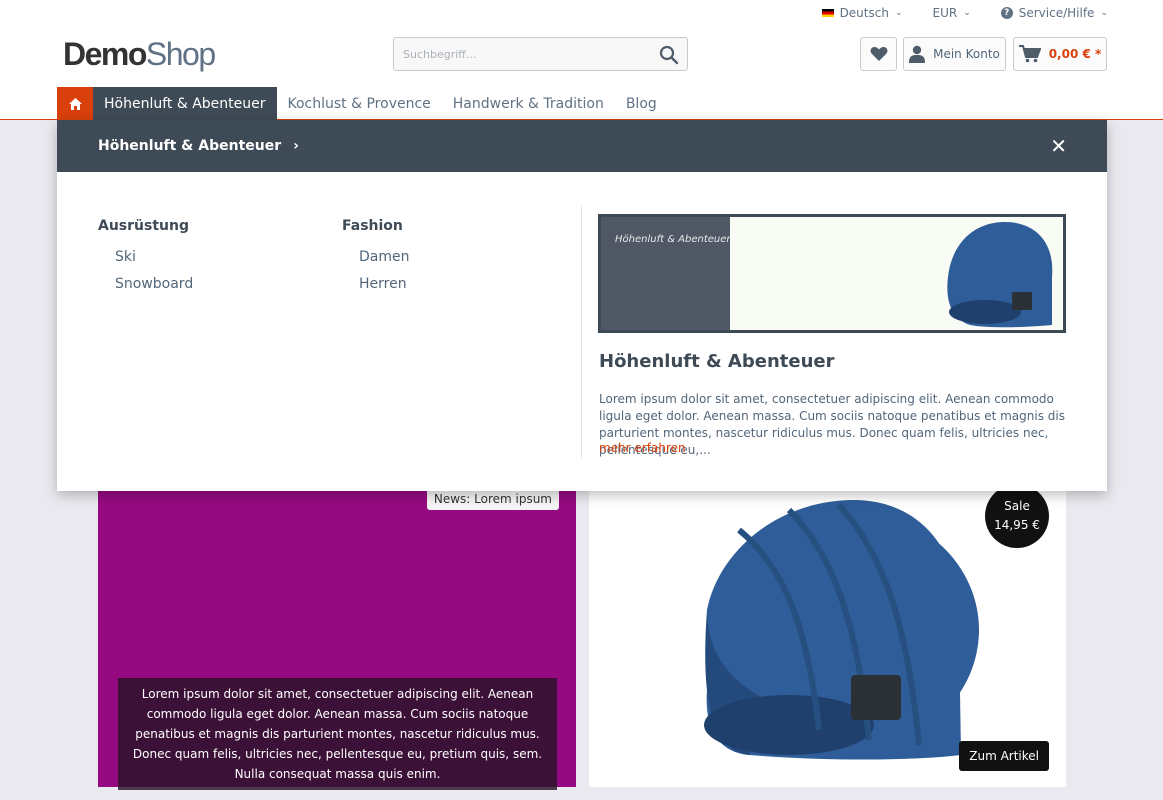 This screenshot has width=1163, height=800. Describe the element at coordinates (1000, 275) in the screenshot. I see `beanie-thumbnail` at that location.